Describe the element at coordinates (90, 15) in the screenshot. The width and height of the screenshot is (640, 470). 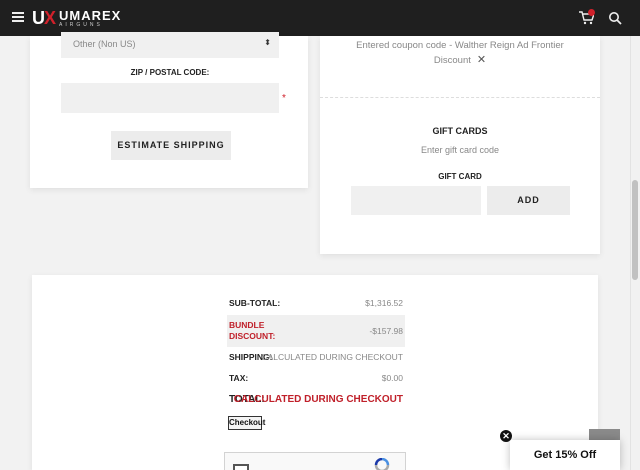
I see `logo-wordmark: UMAREX` at that location.